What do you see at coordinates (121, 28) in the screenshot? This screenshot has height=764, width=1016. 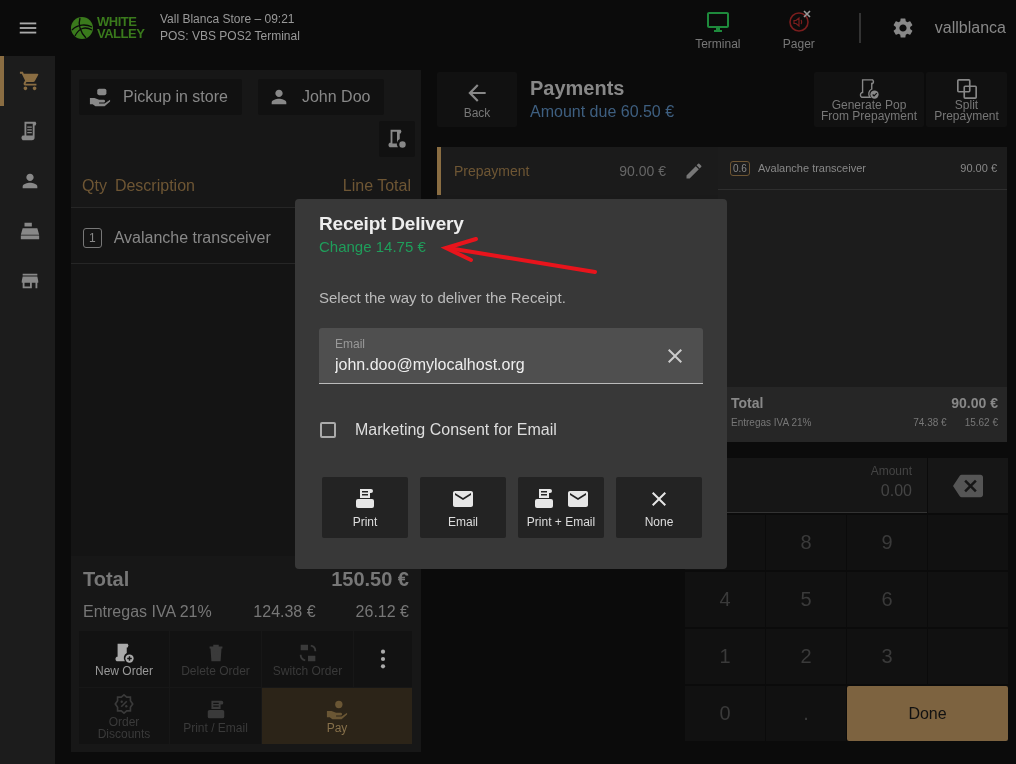 I see `logo-text: WHITE VALLEY` at bounding box center [121, 28].